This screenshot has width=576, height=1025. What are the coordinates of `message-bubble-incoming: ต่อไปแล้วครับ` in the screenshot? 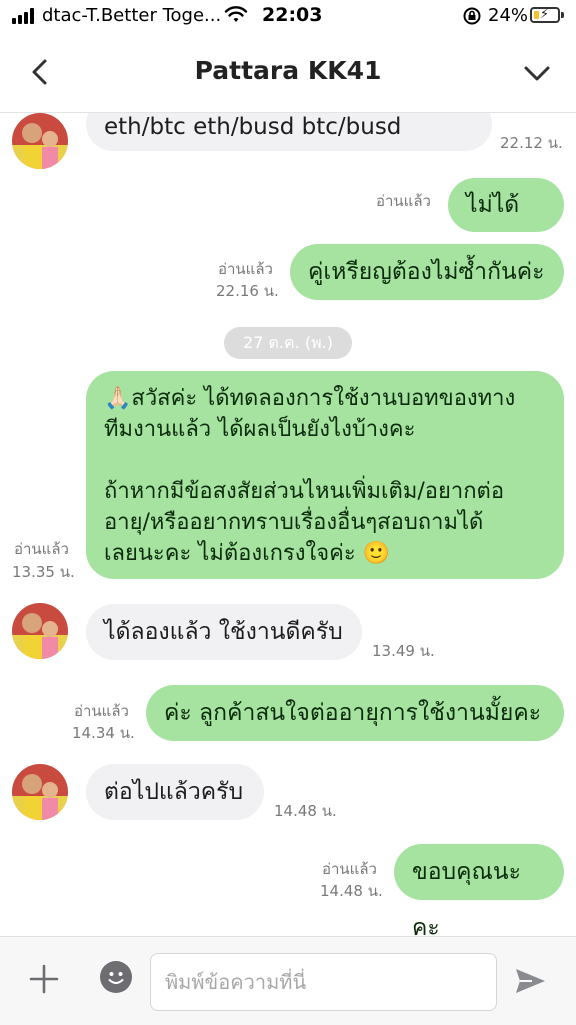 It's located at (175, 792).